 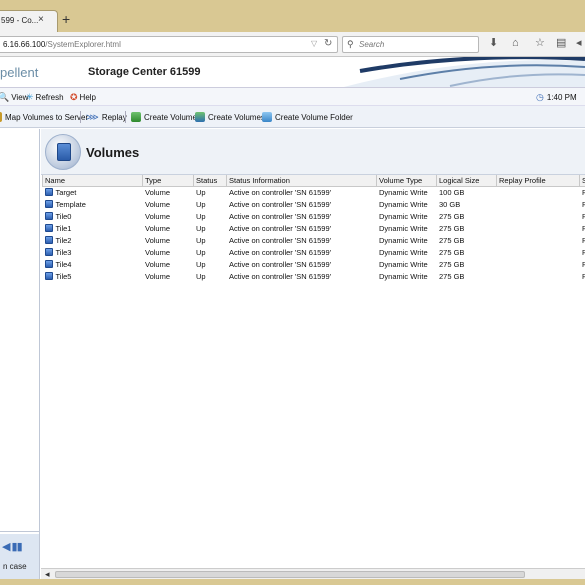 I want to click on column-header: Status Information, so click(x=301, y=181).